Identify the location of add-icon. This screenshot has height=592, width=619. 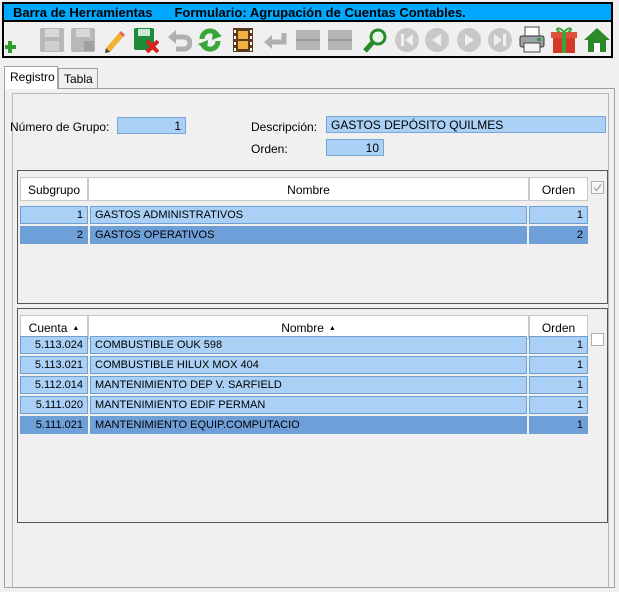
(10, 46).